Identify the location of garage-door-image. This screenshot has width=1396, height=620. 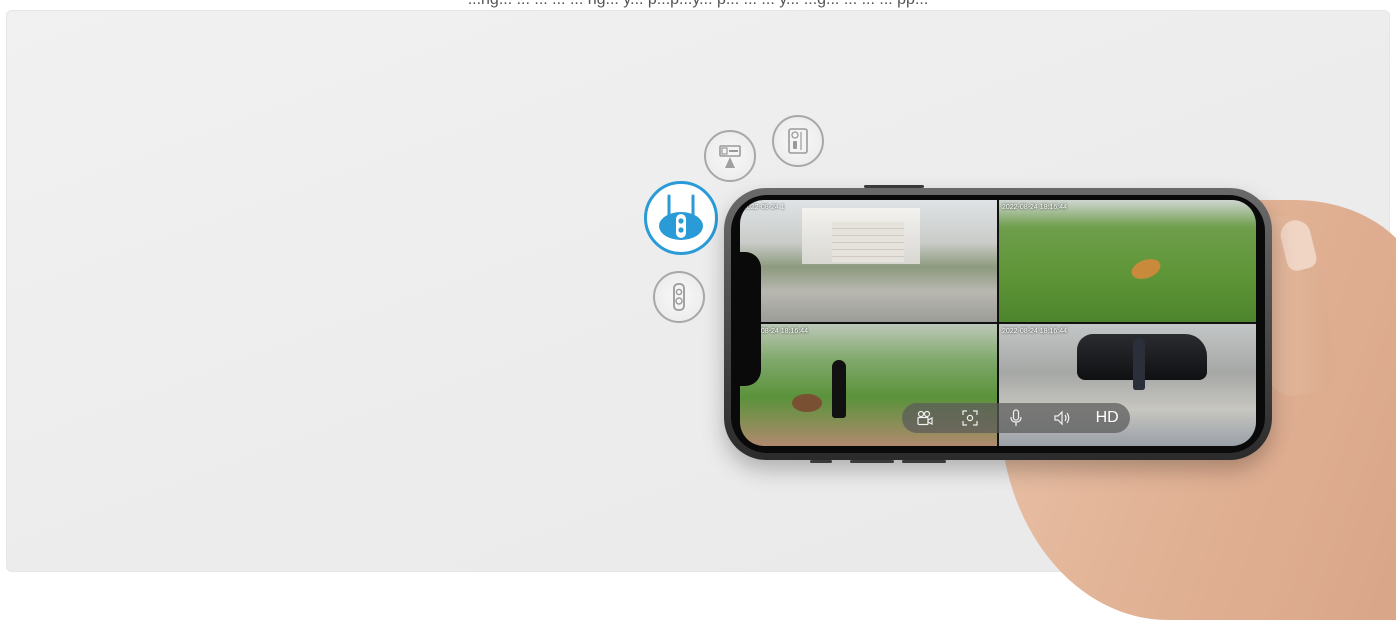
(868, 242).